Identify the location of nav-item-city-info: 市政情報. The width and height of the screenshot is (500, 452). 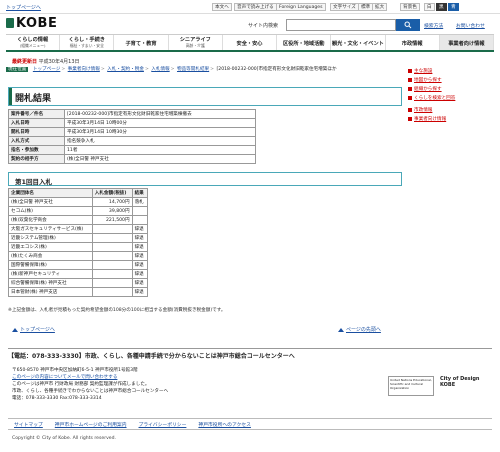
(413, 42).